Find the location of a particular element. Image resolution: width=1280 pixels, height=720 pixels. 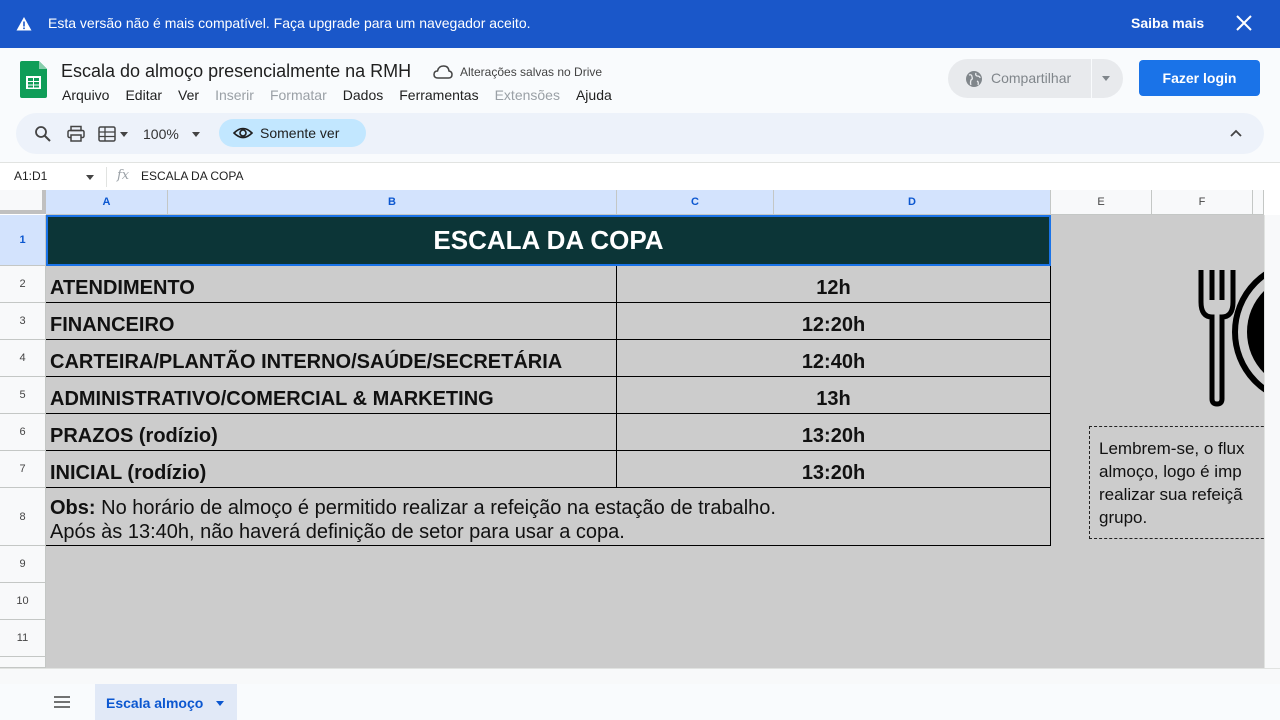

menu-extensoes: Extensões is located at coordinates (527, 95).